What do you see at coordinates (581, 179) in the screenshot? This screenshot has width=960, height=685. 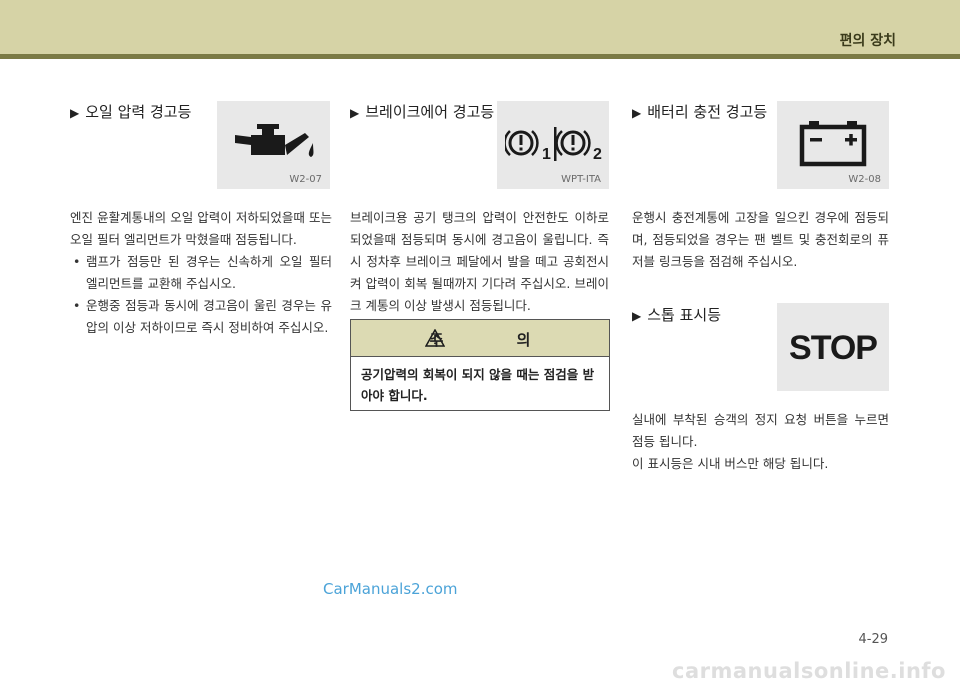 I see `icon-code: WPT-ITA` at bounding box center [581, 179].